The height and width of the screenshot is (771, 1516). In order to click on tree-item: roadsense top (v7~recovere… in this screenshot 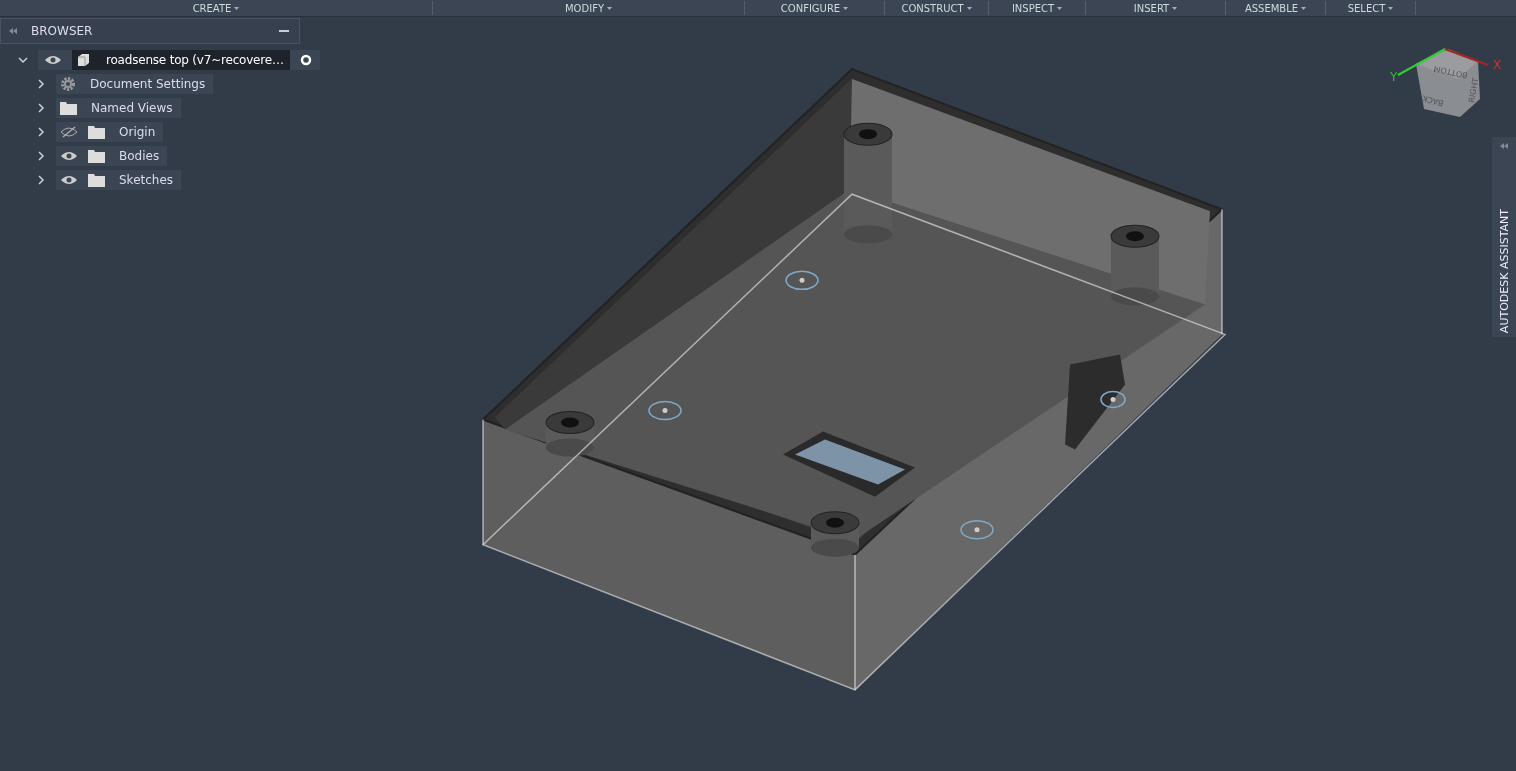, I will do `click(179, 60)`.